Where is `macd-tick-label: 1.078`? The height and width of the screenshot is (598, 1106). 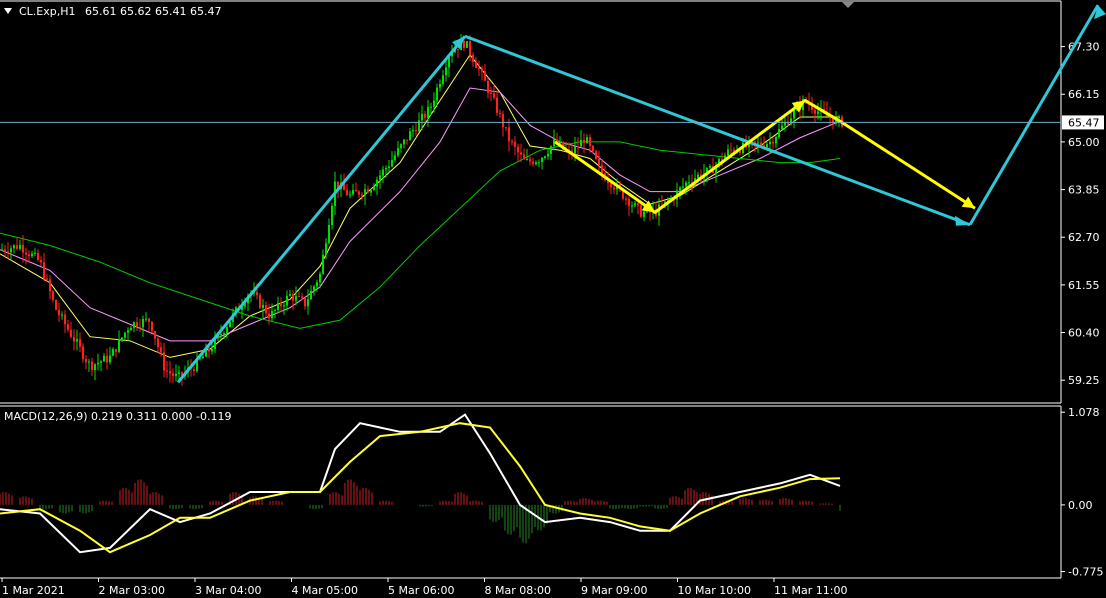 macd-tick-label: 1.078 is located at coordinates (1084, 412).